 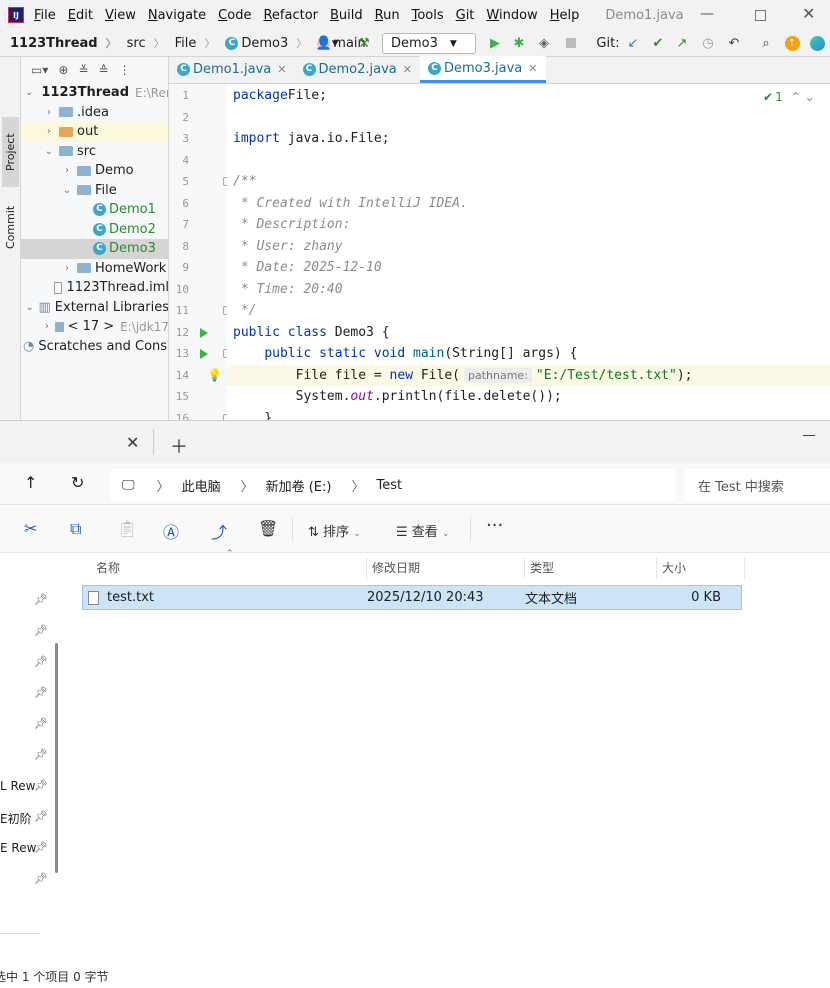 I want to click on menu-build: Build, so click(x=346, y=15).